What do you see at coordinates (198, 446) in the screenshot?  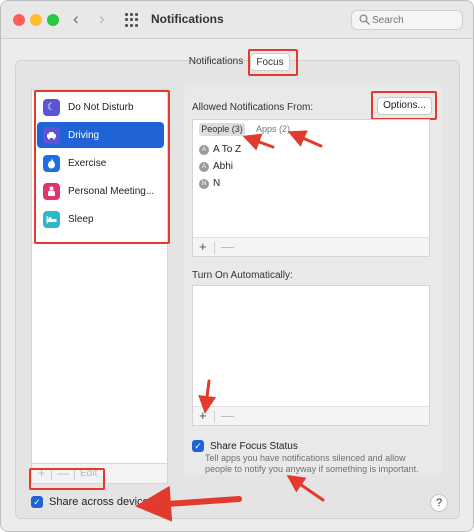 I see `share-focus-status-checkbox: ✓` at bounding box center [198, 446].